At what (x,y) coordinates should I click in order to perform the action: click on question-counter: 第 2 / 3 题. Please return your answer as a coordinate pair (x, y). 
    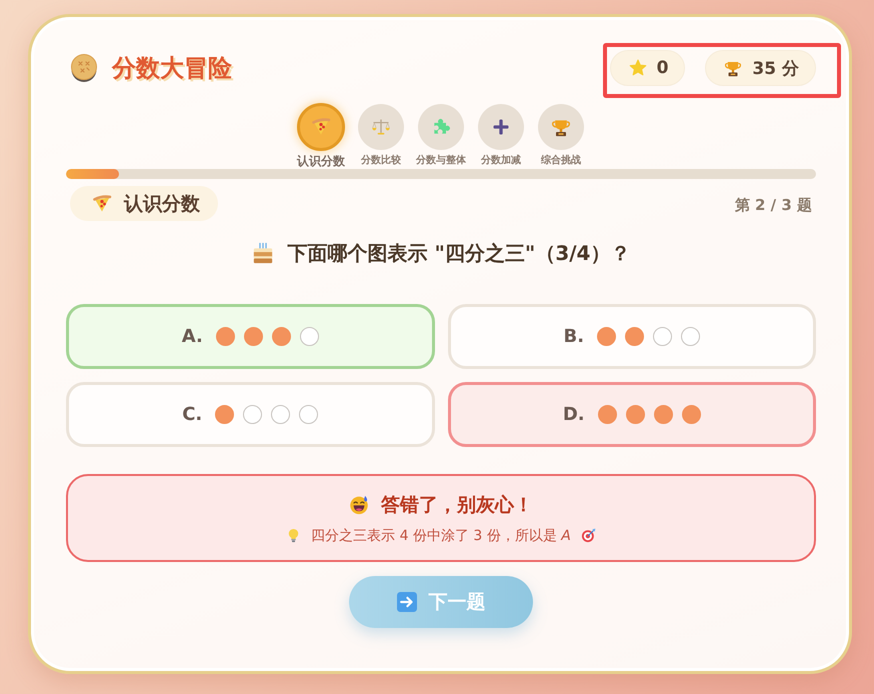
    Looking at the image, I should click on (773, 205).